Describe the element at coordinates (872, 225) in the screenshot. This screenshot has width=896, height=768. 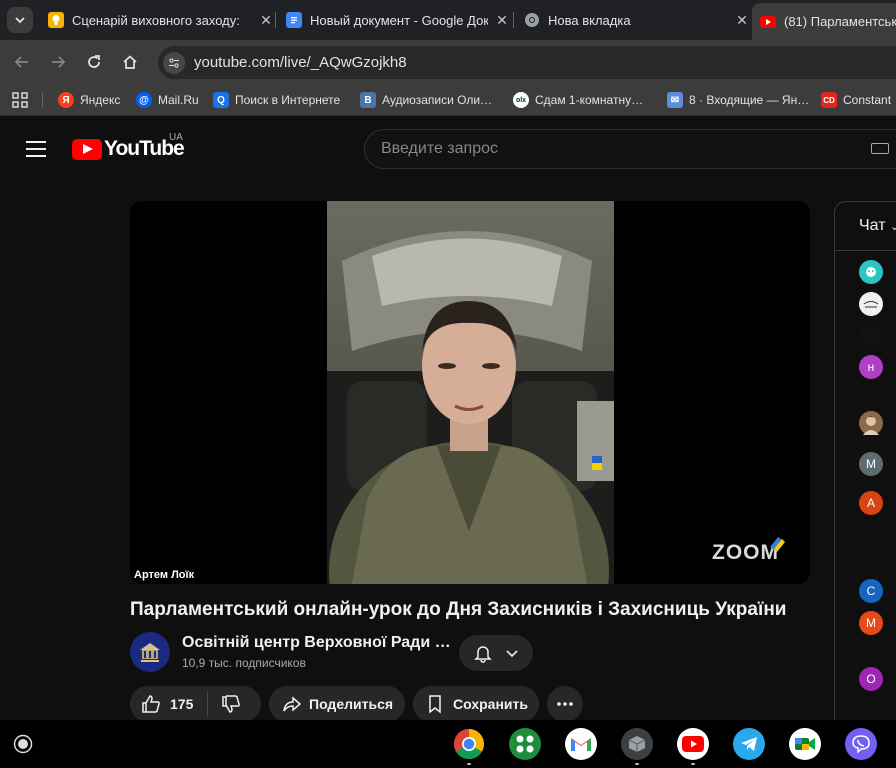
I see `chat-title-label: Чат` at that location.